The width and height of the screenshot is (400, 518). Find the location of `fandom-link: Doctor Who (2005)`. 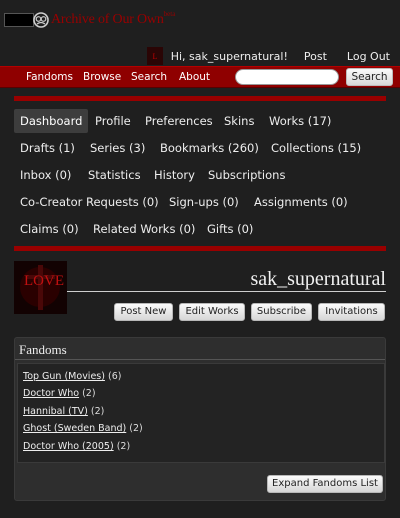

fandom-link: Doctor Who (2005) is located at coordinates (68, 446).